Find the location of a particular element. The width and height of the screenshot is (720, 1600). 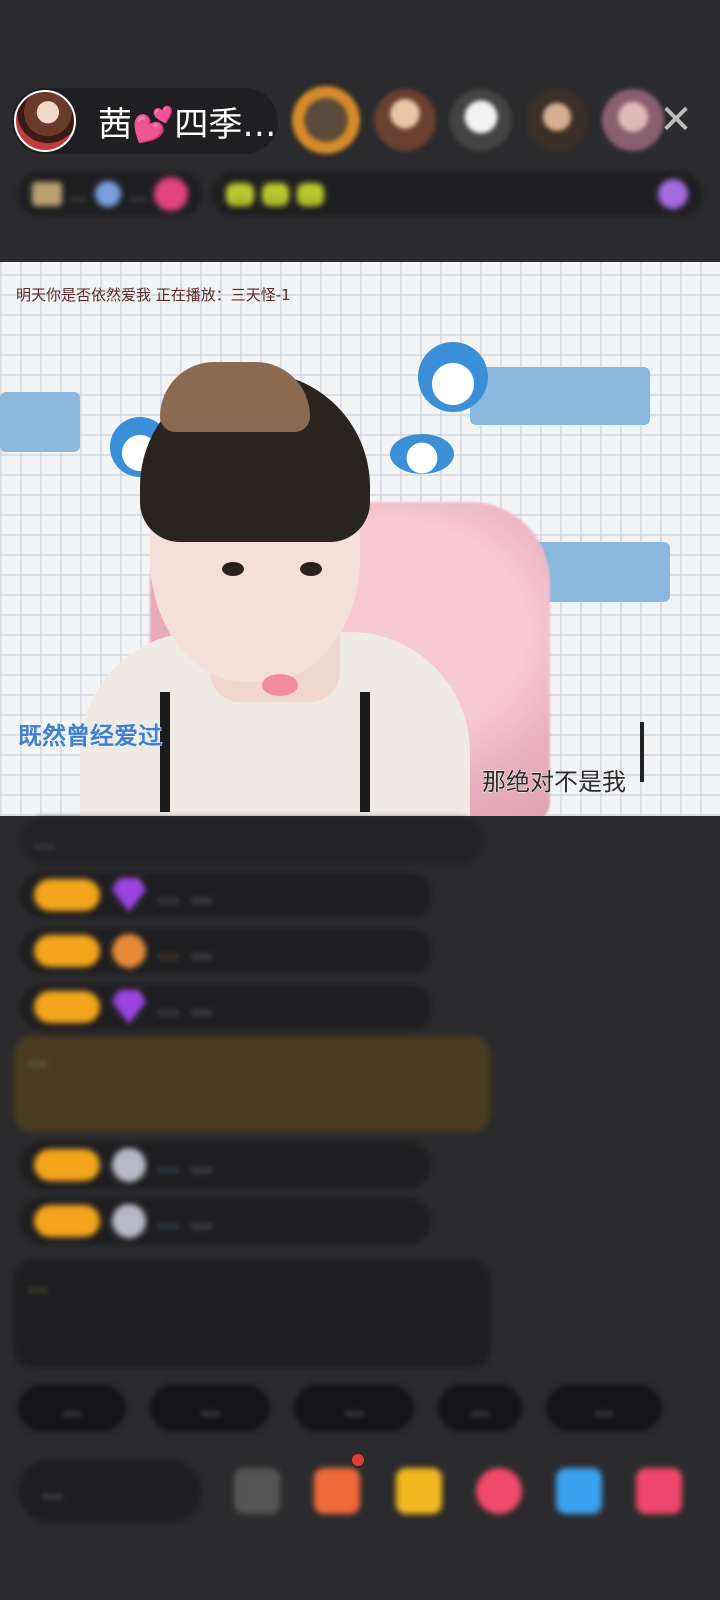

video-edge-bar is located at coordinates (642, 752).